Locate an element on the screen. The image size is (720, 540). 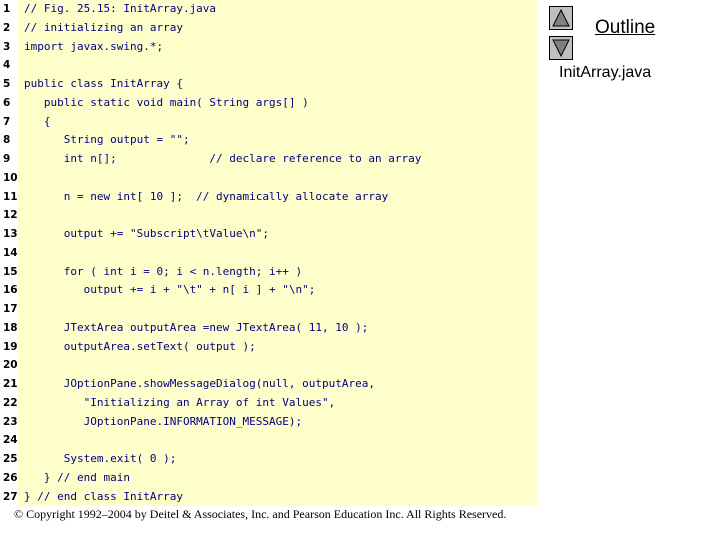
code-line: 27 } // end class InitArray is located at coordinates (269, 497).